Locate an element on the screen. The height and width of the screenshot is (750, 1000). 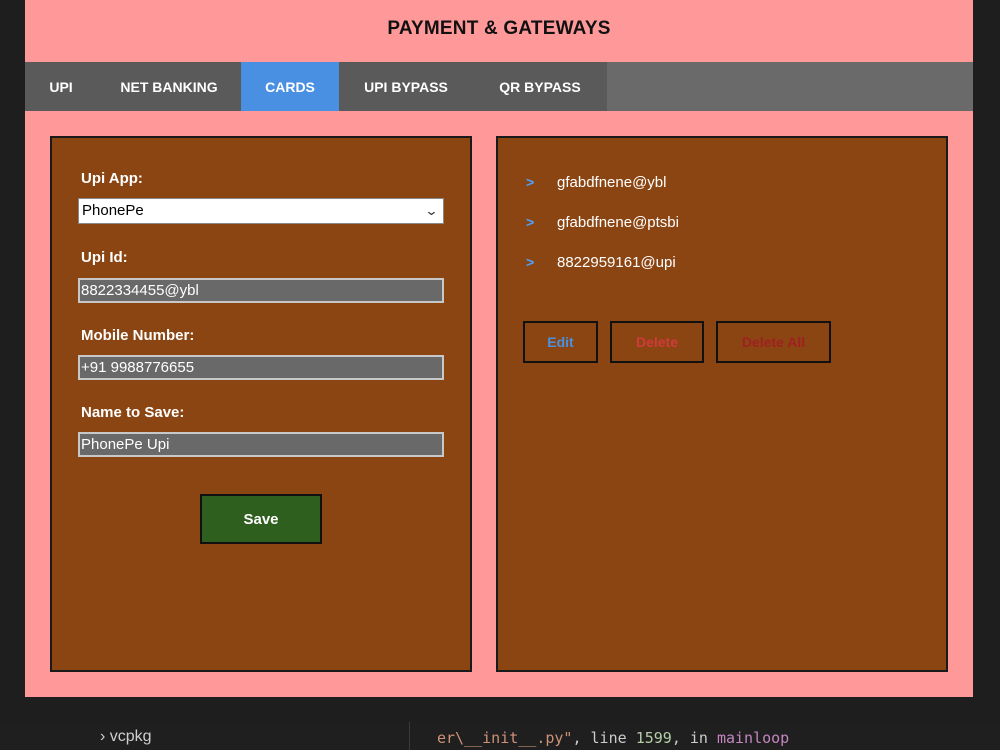
trace-line-number: 1599 is located at coordinates (653, 738).